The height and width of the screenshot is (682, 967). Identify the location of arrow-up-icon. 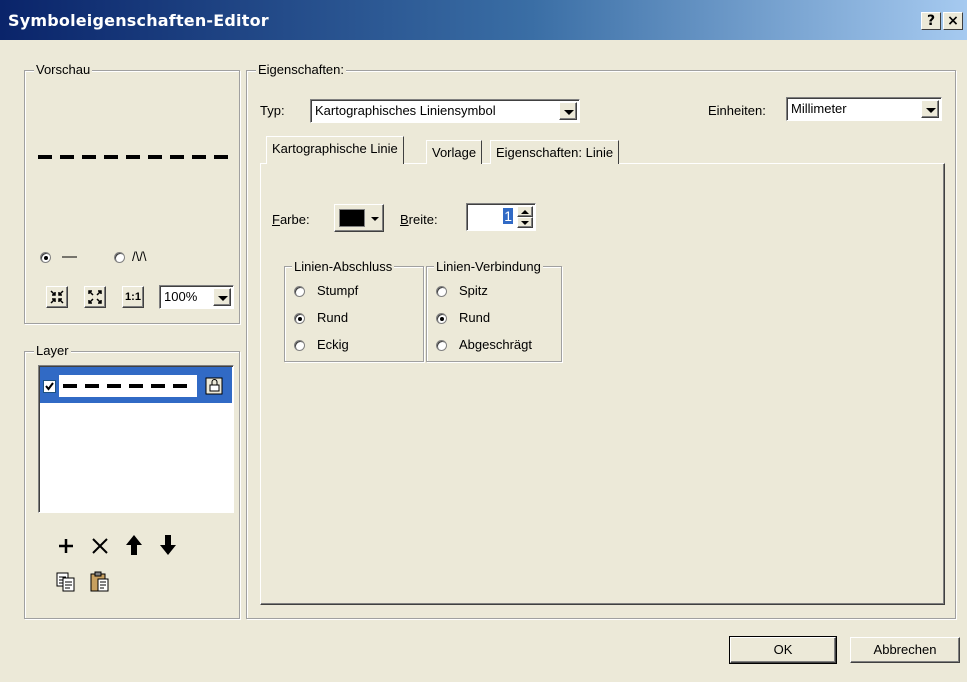
(134, 545).